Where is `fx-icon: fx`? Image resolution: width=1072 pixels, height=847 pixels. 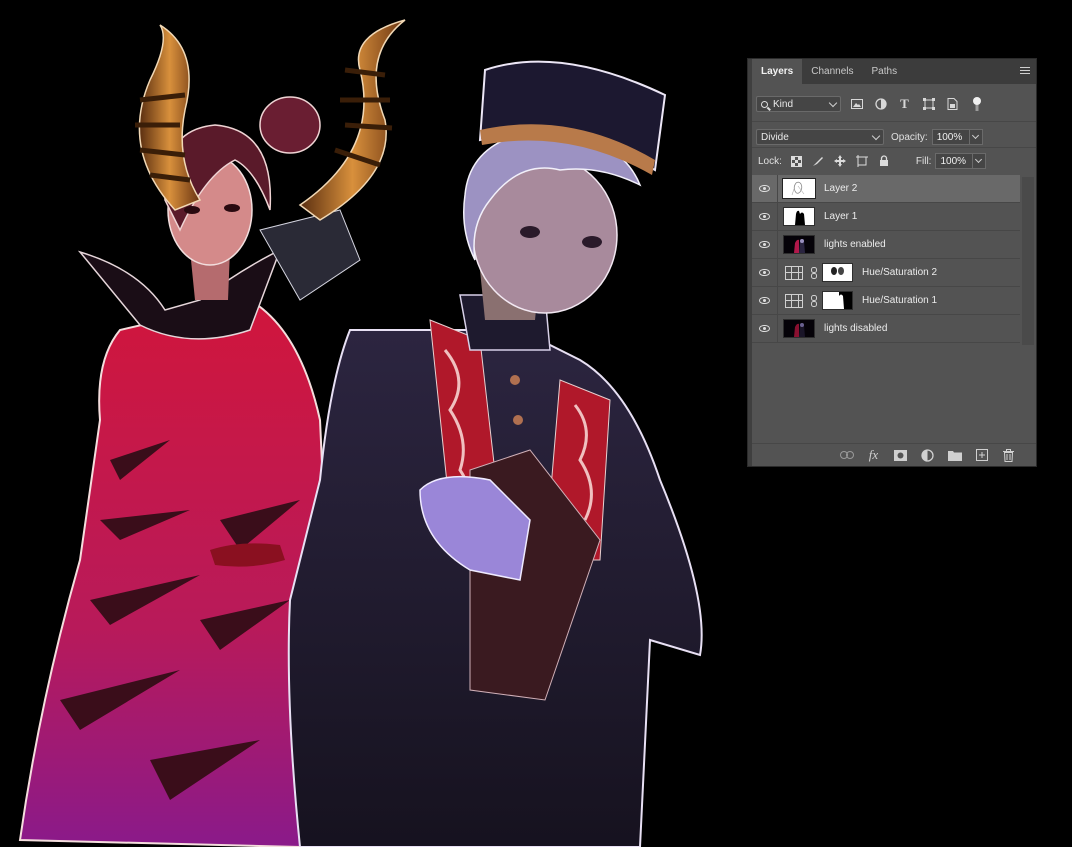
fx-icon: fx is located at coordinates (873, 455).